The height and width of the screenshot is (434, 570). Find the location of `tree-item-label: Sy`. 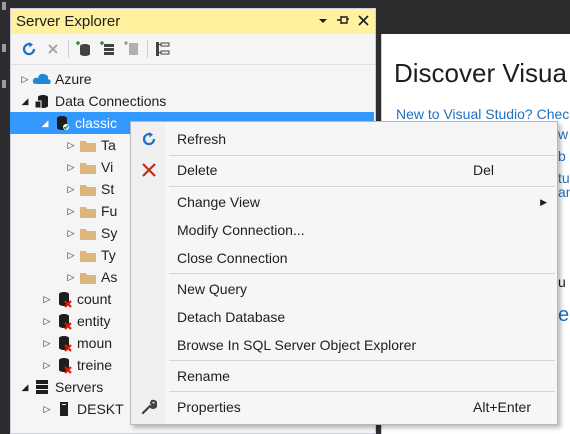

tree-item-label: Sy is located at coordinates (109, 233).